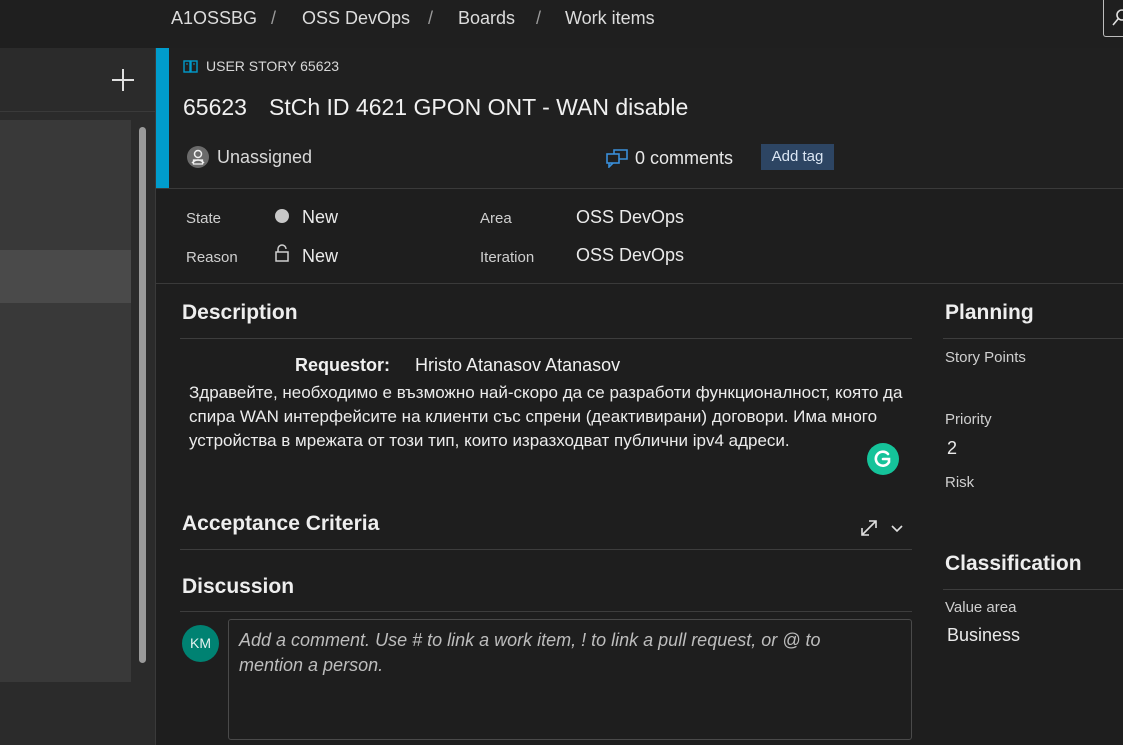  What do you see at coordinates (610, 18) in the screenshot?
I see `breadcrumb-work-items: Work items` at bounding box center [610, 18].